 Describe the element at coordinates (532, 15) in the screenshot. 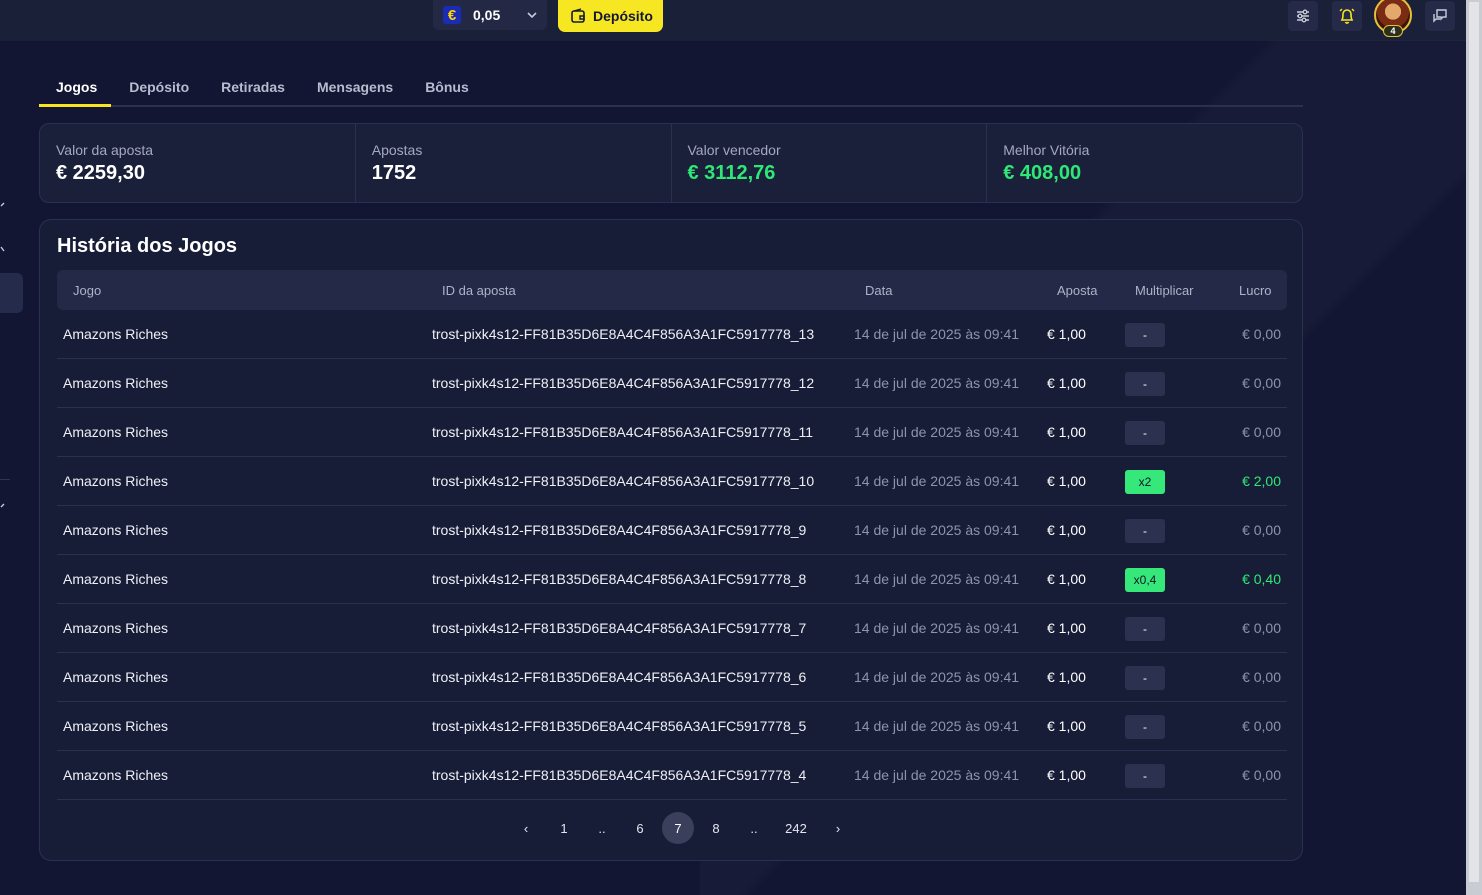

I see `chevron-down-icon` at that location.